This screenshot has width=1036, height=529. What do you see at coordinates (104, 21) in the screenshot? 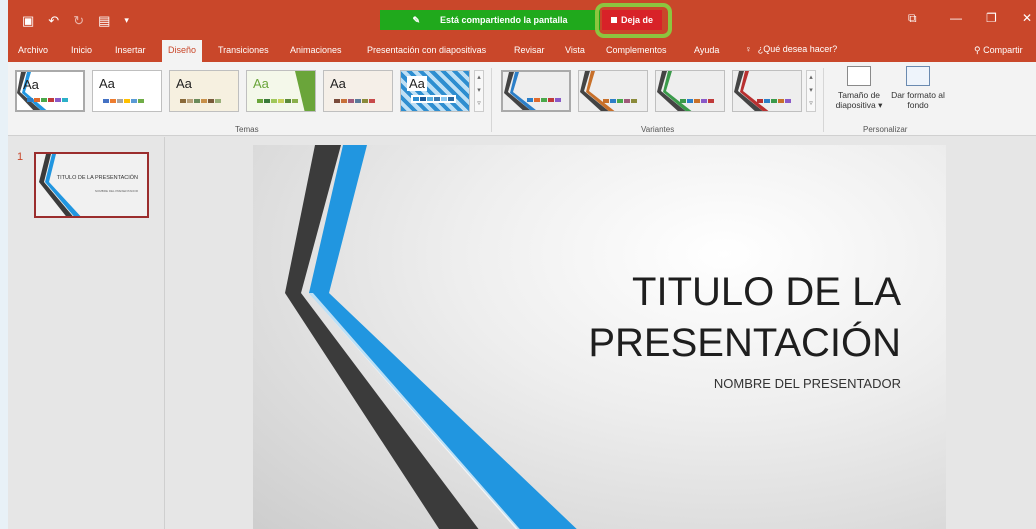
I see `present-from-start-icon: ▤` at bounding box center [104, 21].